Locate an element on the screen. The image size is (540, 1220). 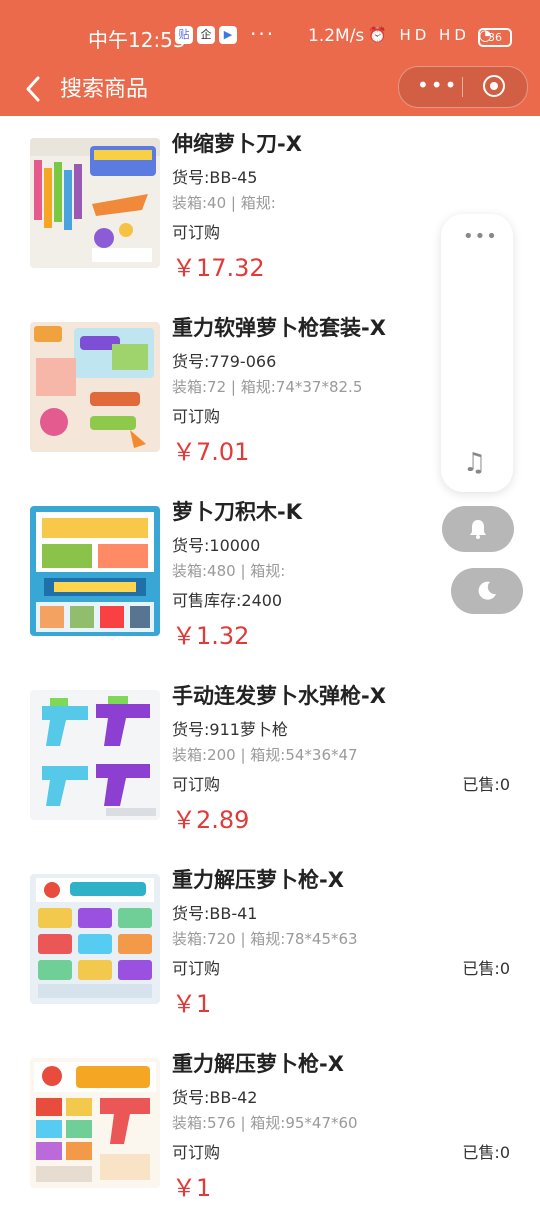
notification-button is located at coordinates (478, 529).